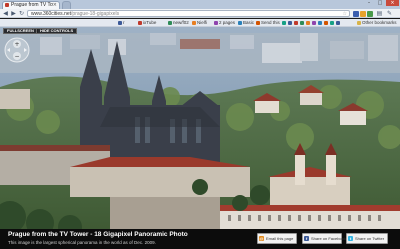 The image size is (400, 249). What do you see at coordinates (16, 56) in the screenshot?
I see `zoom-out-icon: −` at bounding box center [16, 56].